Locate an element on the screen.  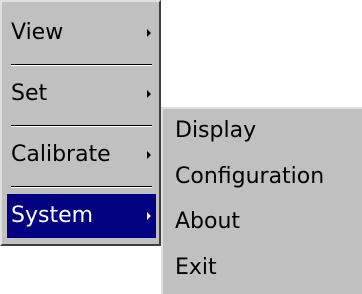
menu-item-label: System is located at coordinates (52, 215).